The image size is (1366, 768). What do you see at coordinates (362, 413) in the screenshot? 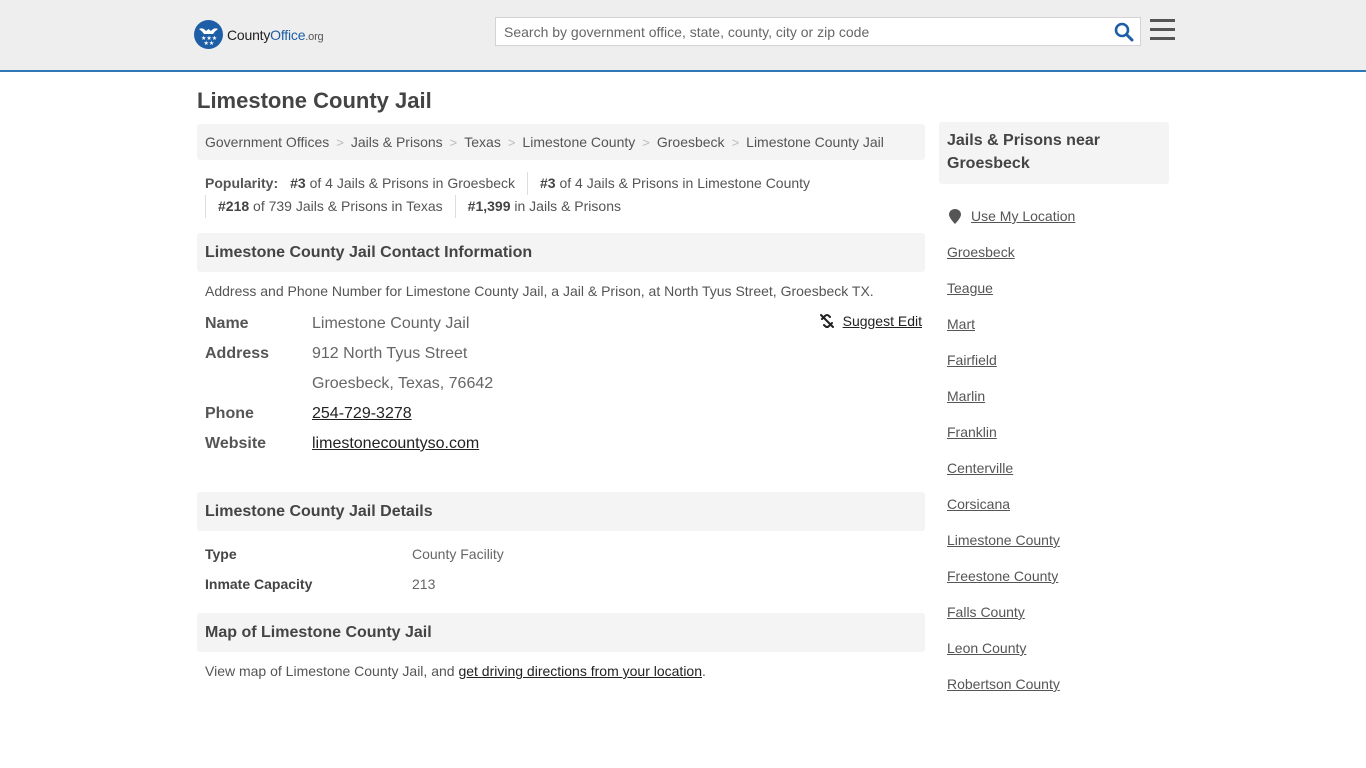
I see `phone-link: 254-729-3278` at bounding box center [362, 413].